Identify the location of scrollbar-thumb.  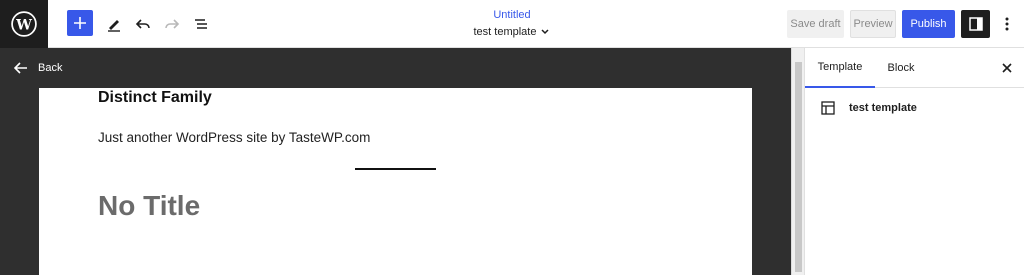
(798, 167).